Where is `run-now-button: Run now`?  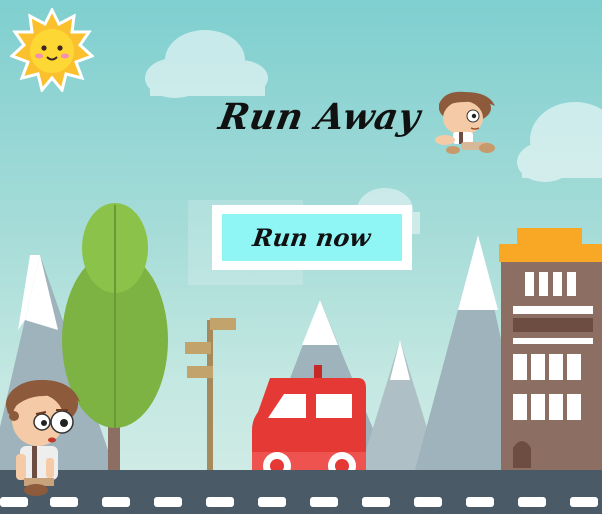 run-now-button: Run now is located at coordinates (312, 237).